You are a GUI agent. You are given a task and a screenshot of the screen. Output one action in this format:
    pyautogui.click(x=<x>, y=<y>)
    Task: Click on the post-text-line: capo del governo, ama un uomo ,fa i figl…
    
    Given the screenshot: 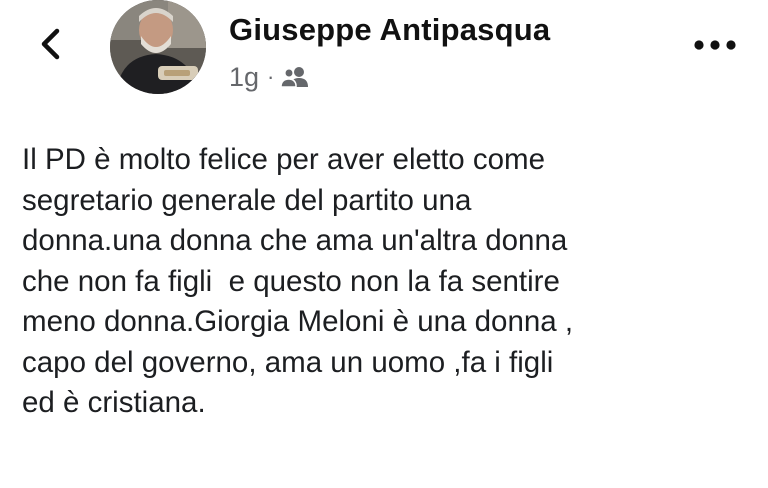 What is the action you would take?
    pyautogui.click(x=288, y=362)
    